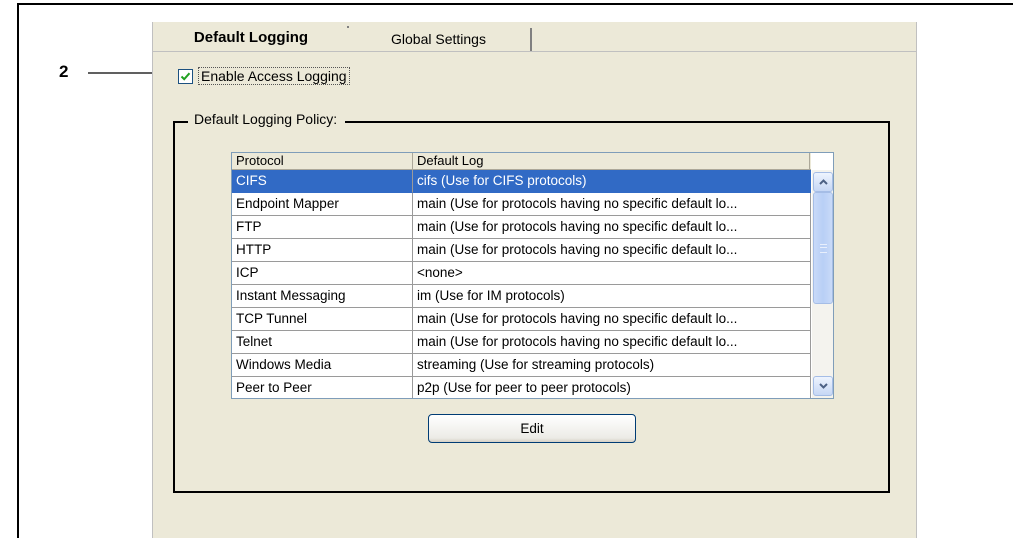 The height and width of the screenshot is (538, 1013). I want to click on protocol-cell: CIFS, so click(322, 181).